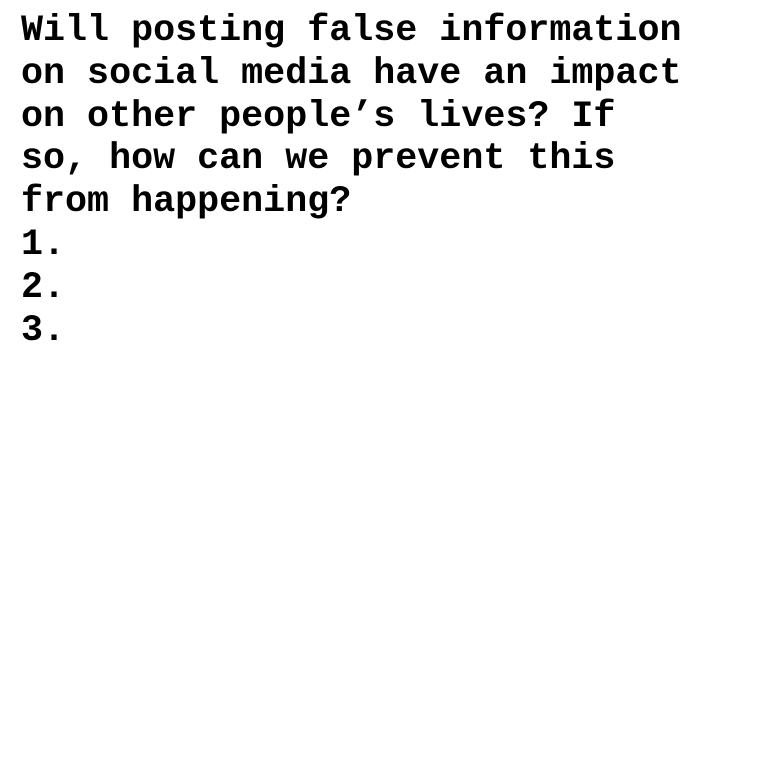 This screenshot has height=760, width=760. What do you see at coordinates (43, 287) in the screenshot?
I see `list-item-2: 2.` at bounding box center [43, 287].